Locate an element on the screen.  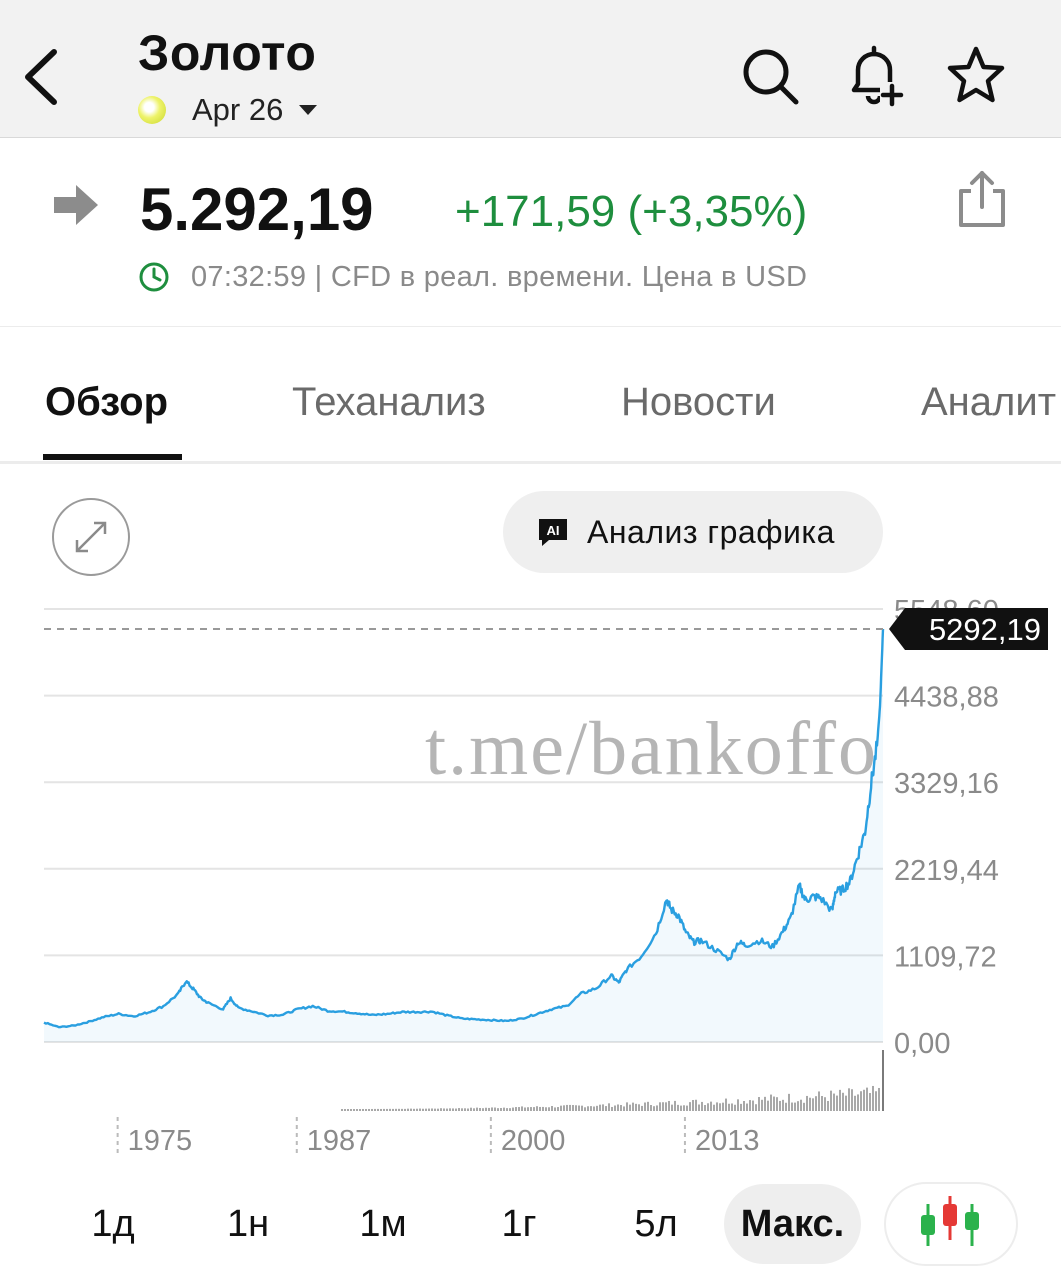
chevron-down-icon is located at coordinates (308, 110).